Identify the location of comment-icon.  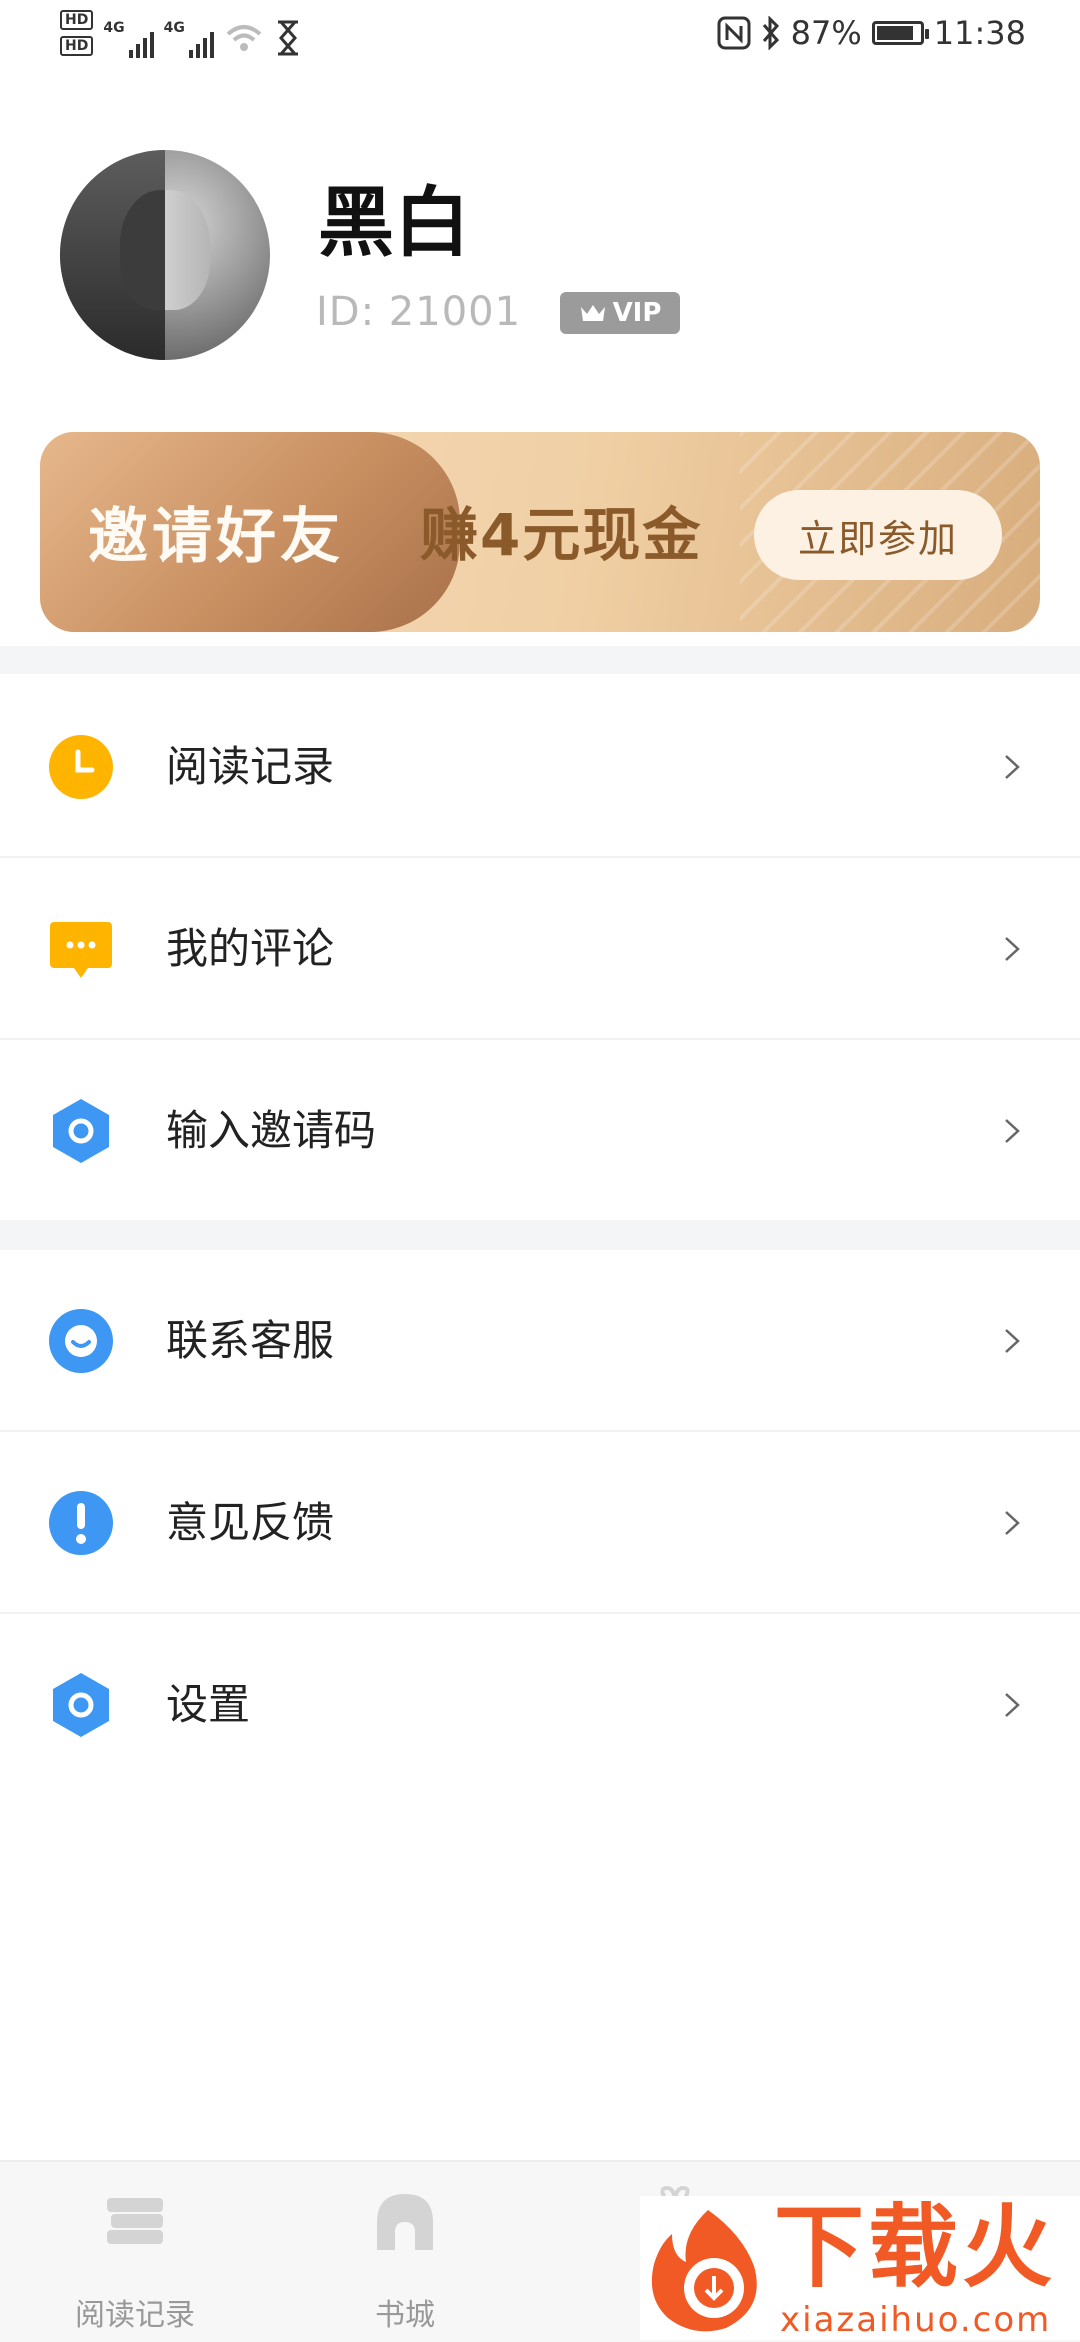
(81, 950).